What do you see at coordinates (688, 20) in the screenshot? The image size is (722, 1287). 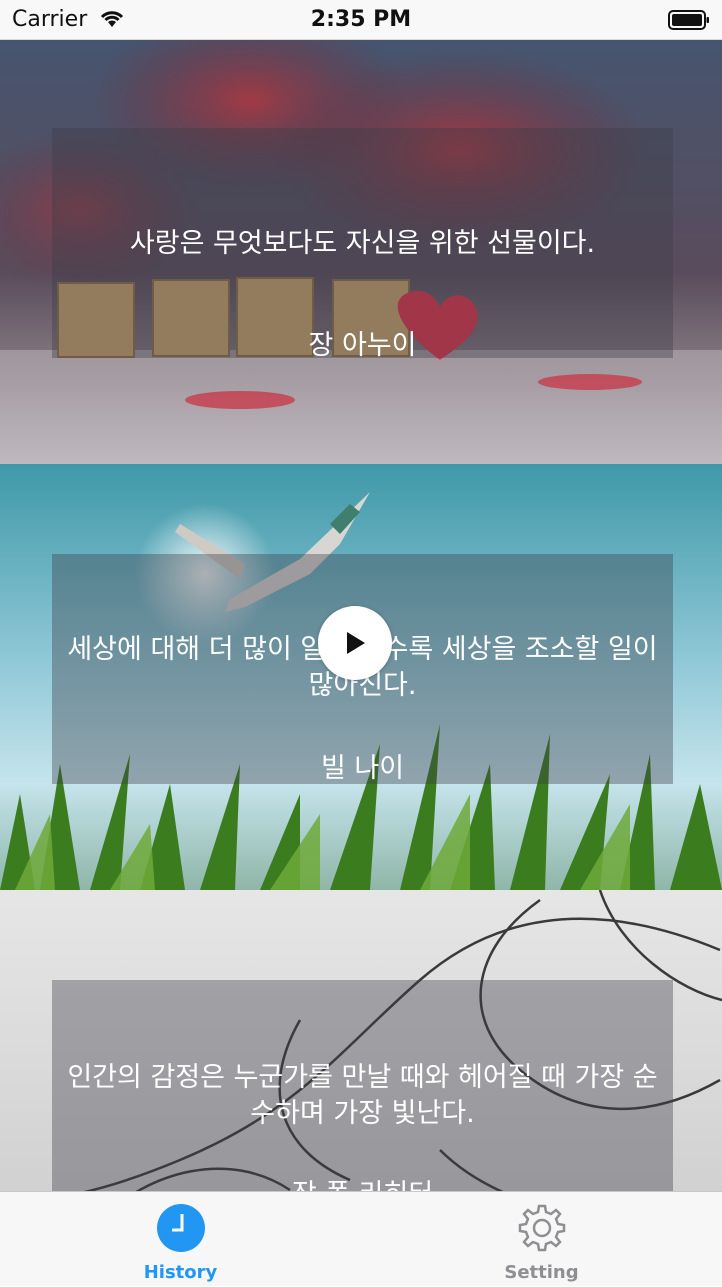 I see `battery-icon` at bounding box center [688, 20].